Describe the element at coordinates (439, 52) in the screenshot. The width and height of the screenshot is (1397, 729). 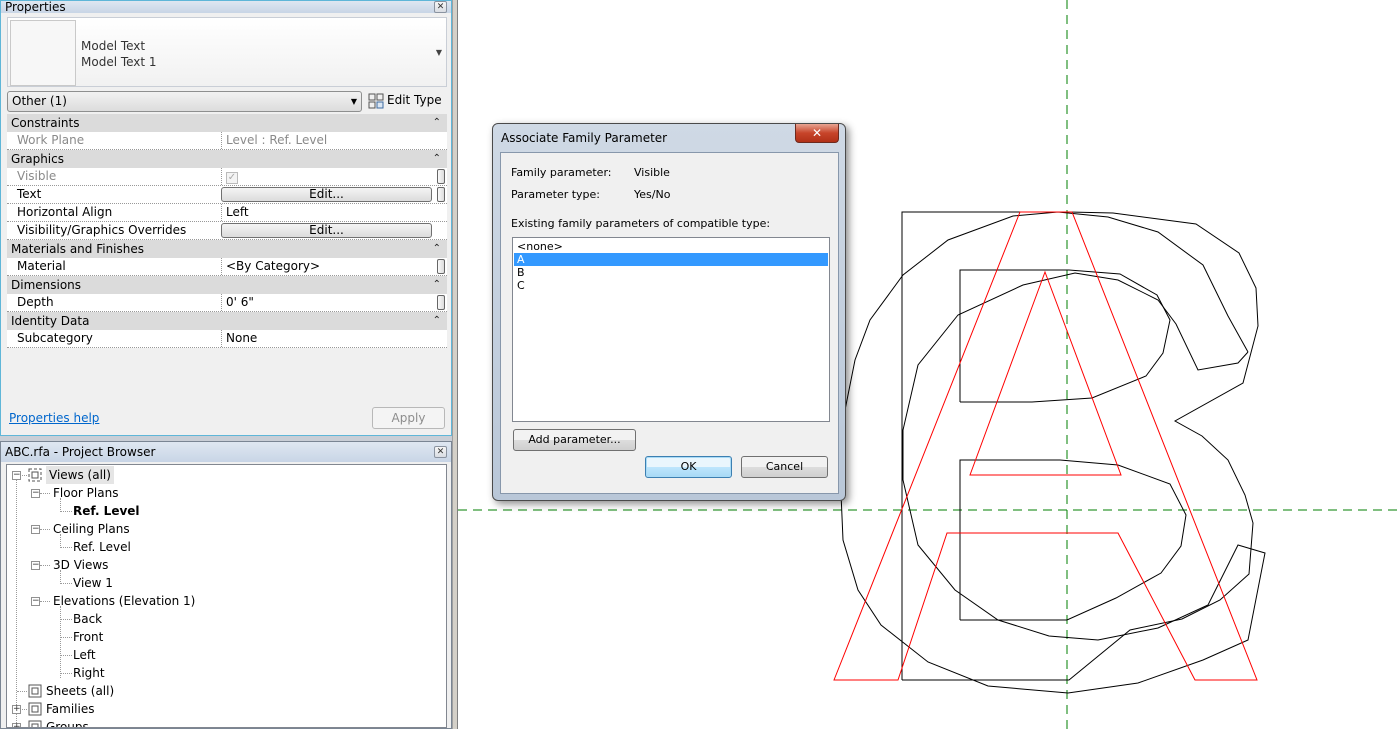
I see `chevron-down-icon: ▼` at that location.